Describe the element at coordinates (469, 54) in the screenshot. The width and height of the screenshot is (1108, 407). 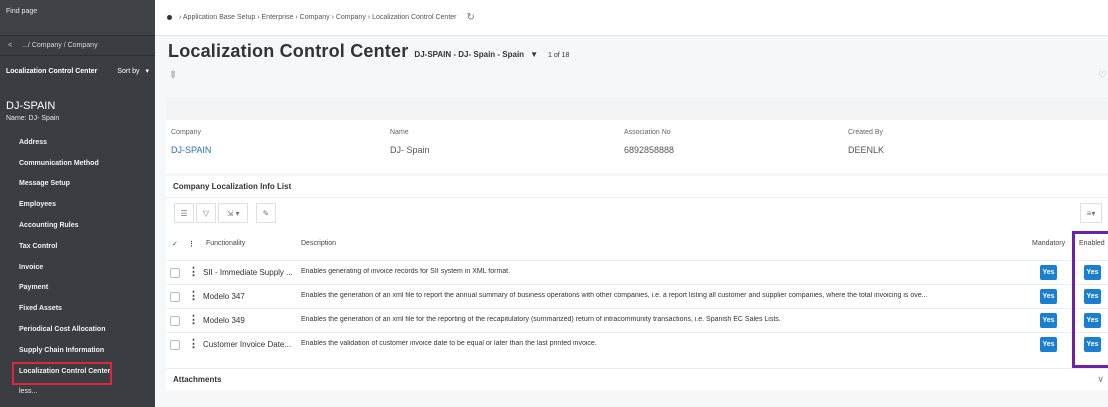
I see `record-selector: DJ-SPAIN - DJ- Spain - Spain` at that location.